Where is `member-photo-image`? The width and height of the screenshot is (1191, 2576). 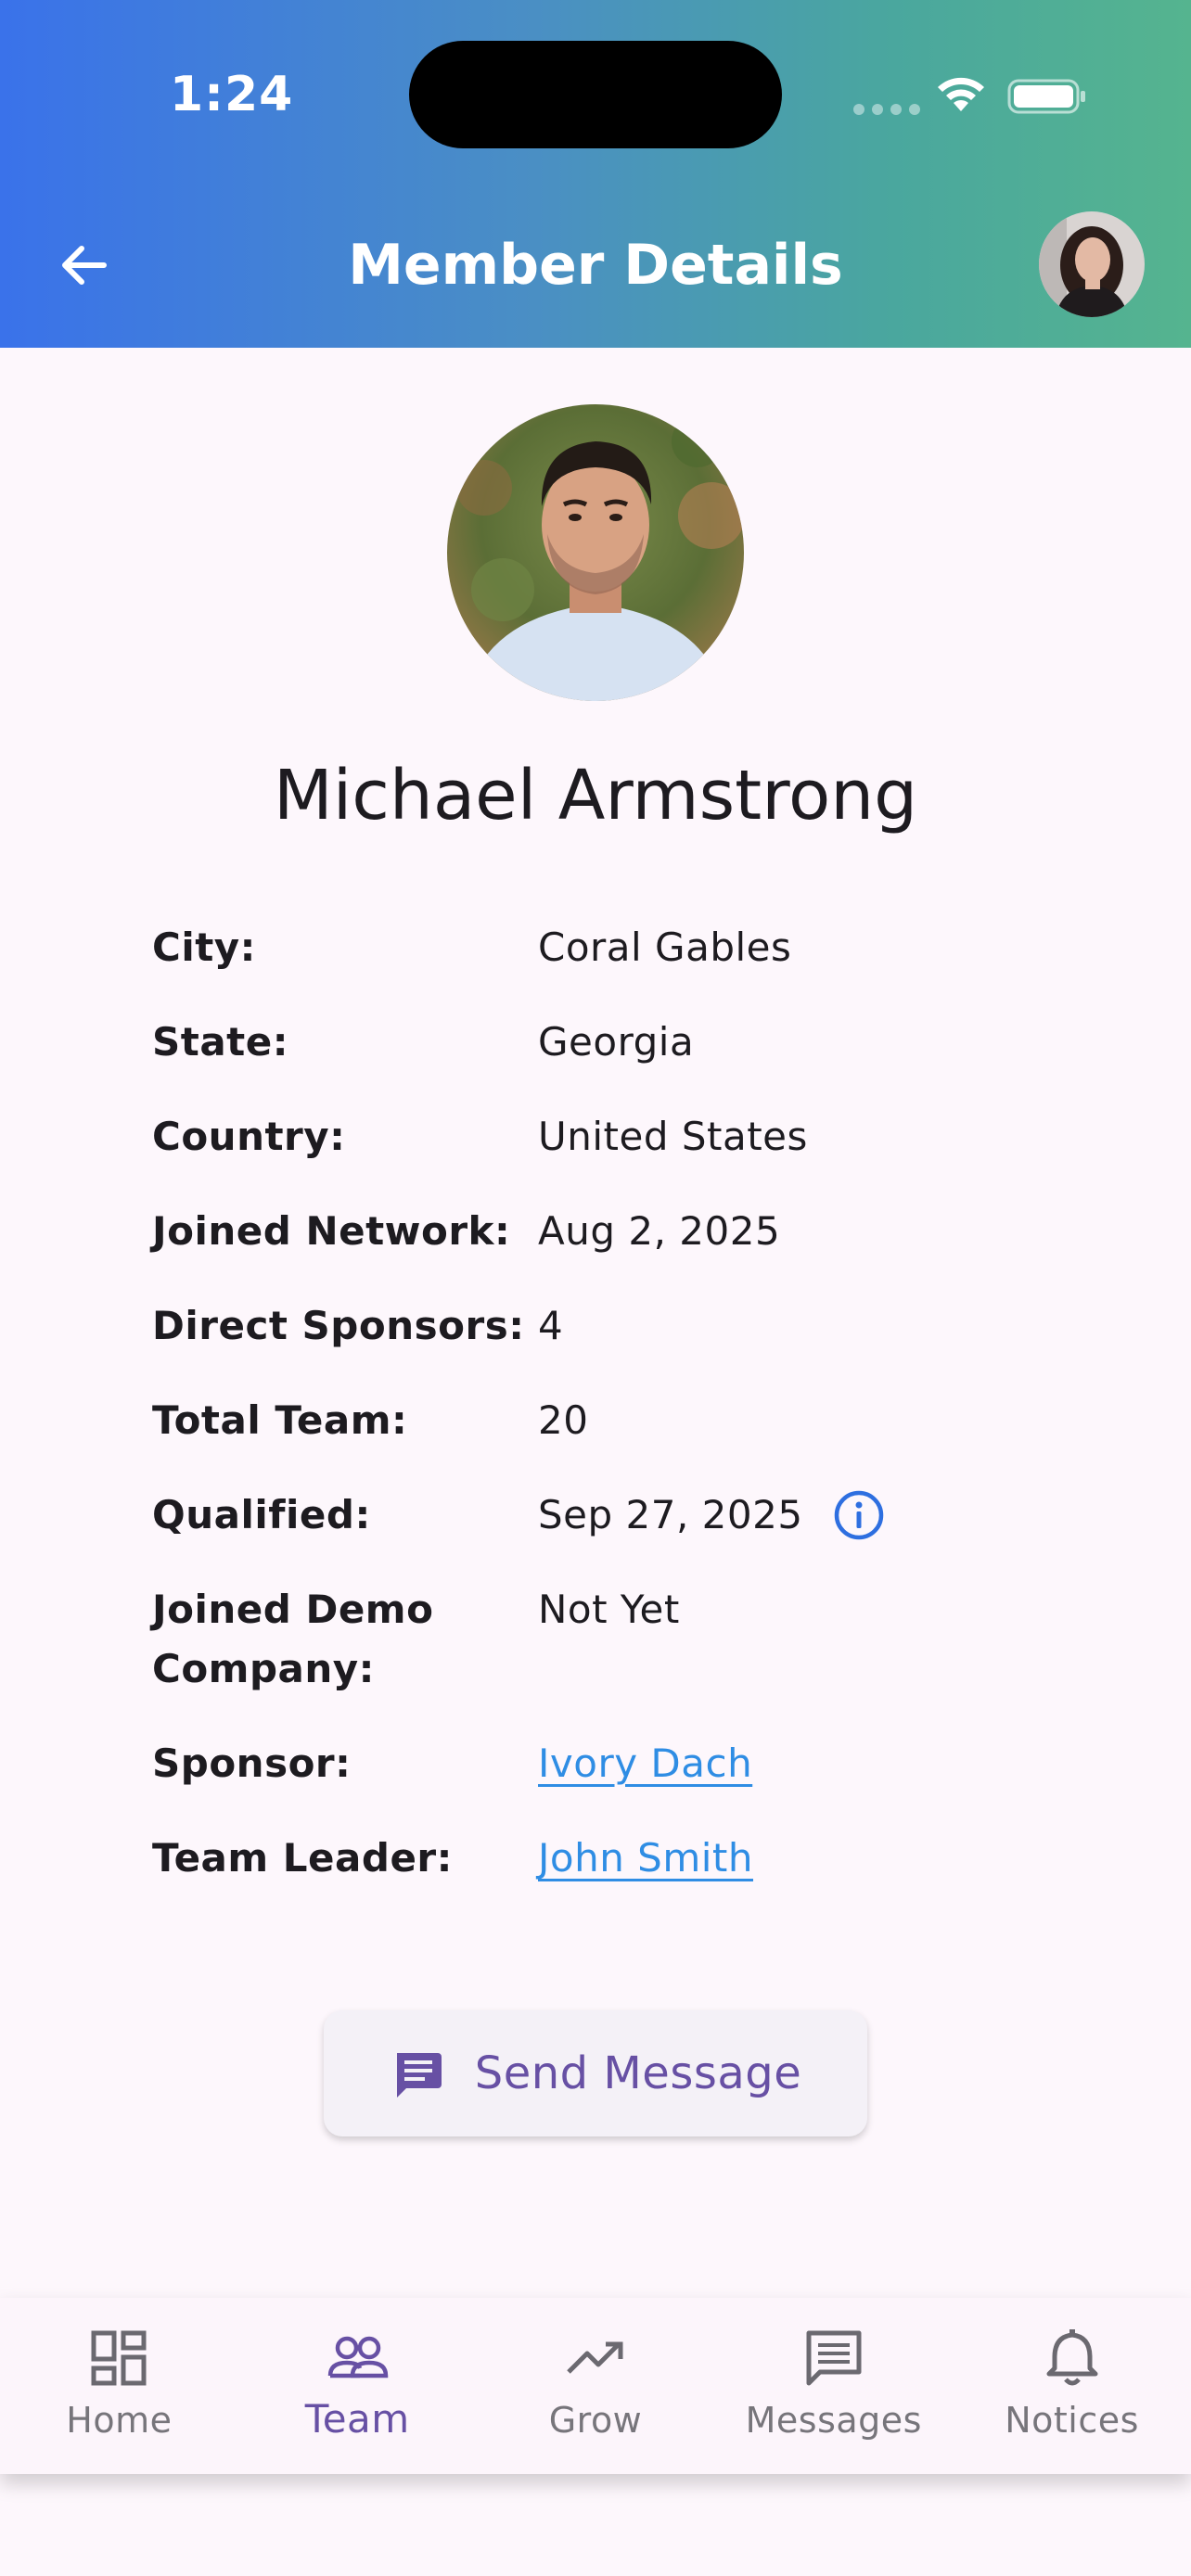 member-photo-image is located at coordinates (595, 552).